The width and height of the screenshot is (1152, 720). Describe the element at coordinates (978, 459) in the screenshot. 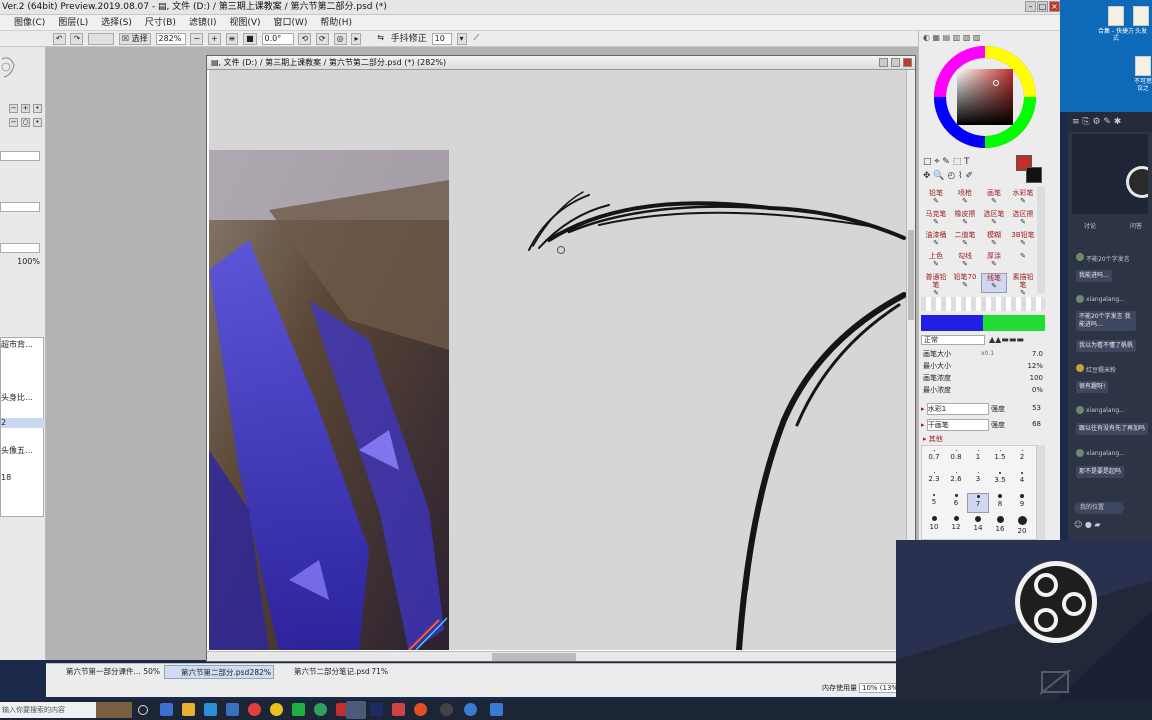

I see `brush-size-option: 1` at that location.